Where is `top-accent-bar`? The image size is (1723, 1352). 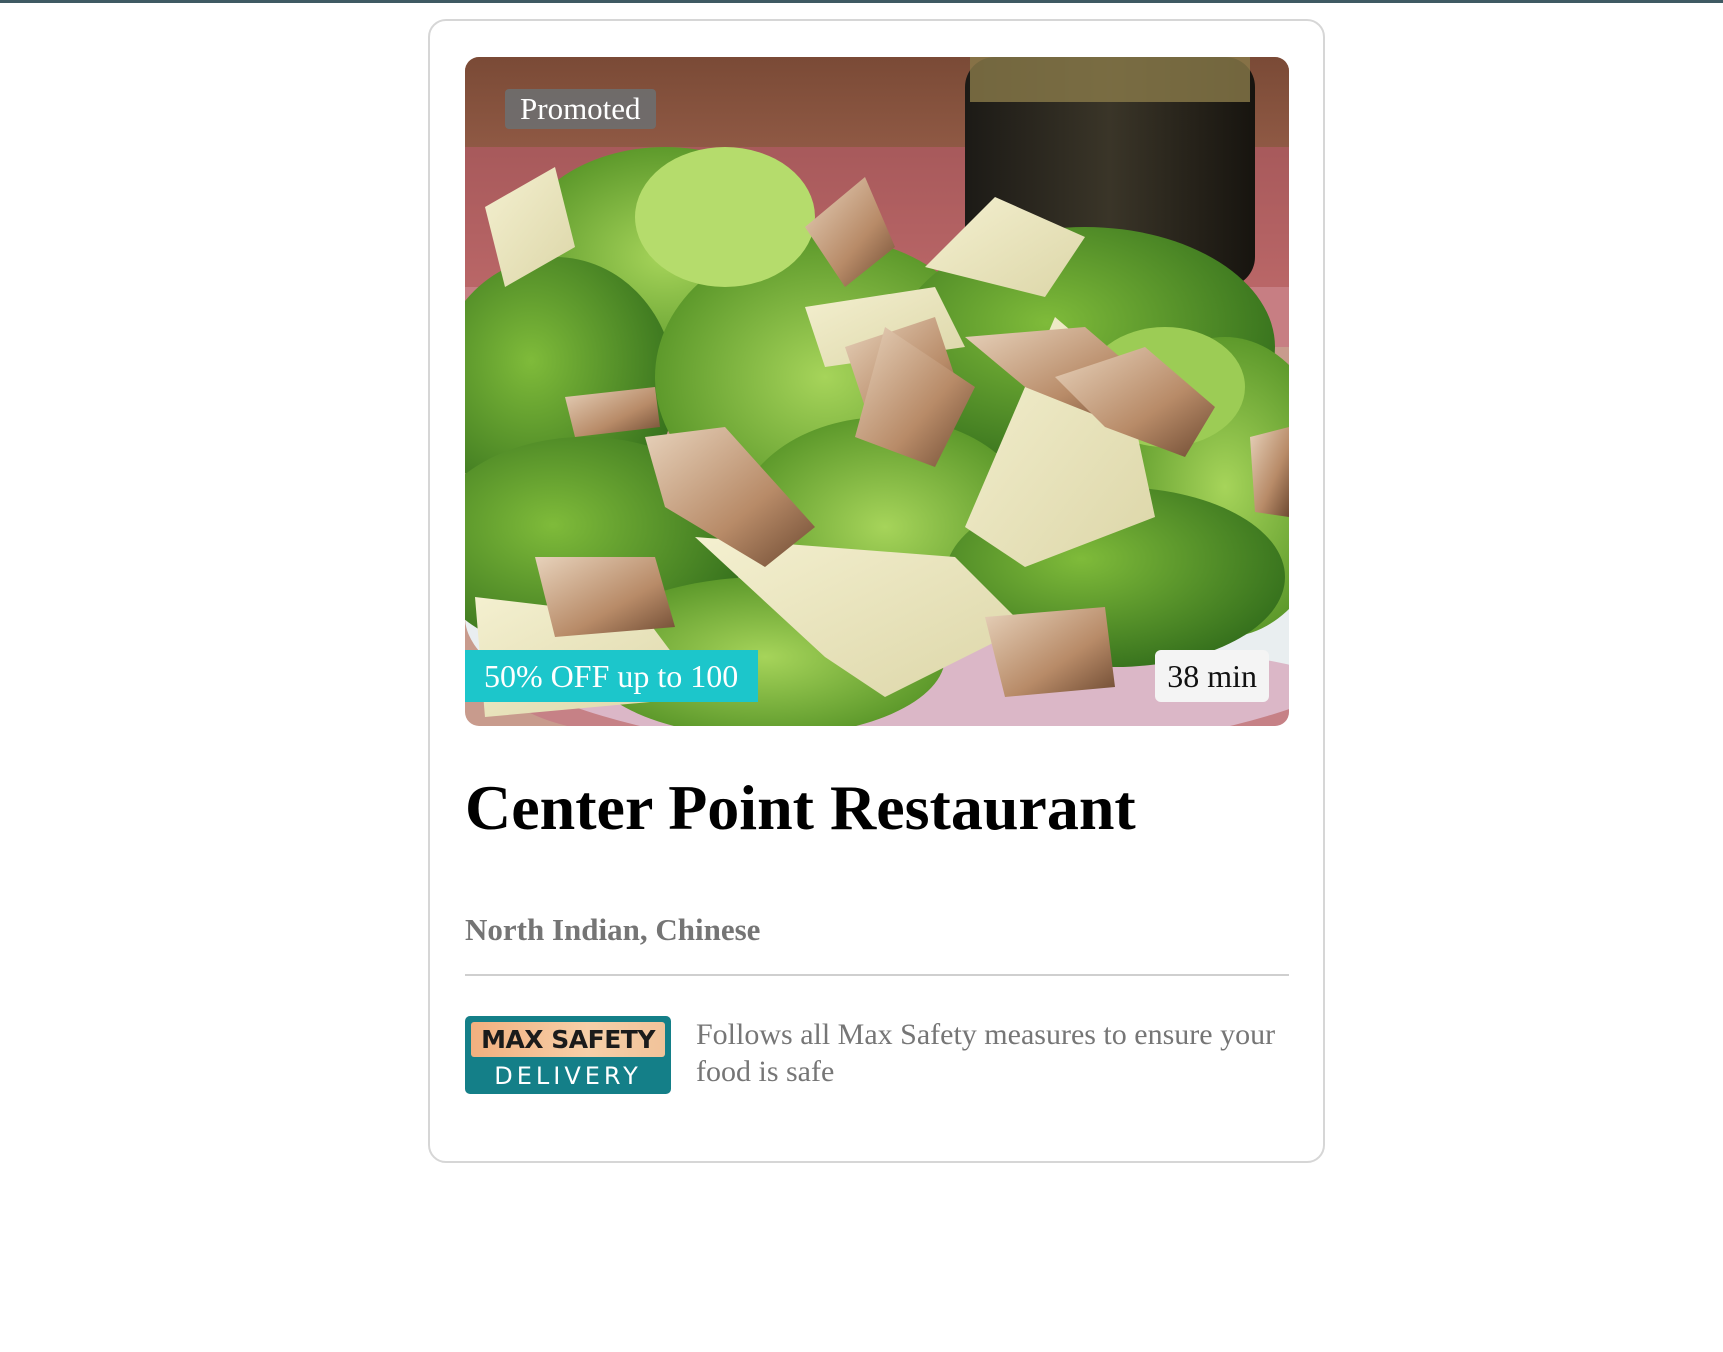
top-accent-bar is located at coordinates (861, 1).